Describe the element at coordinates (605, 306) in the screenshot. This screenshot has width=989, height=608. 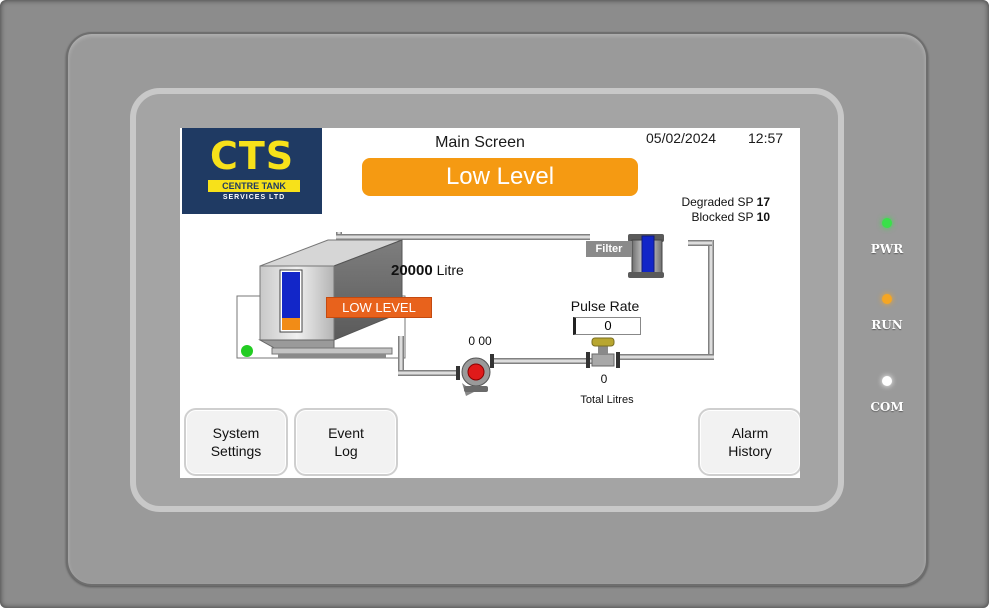
I see `pulse-rate-label: Pulse Rate` at that location.